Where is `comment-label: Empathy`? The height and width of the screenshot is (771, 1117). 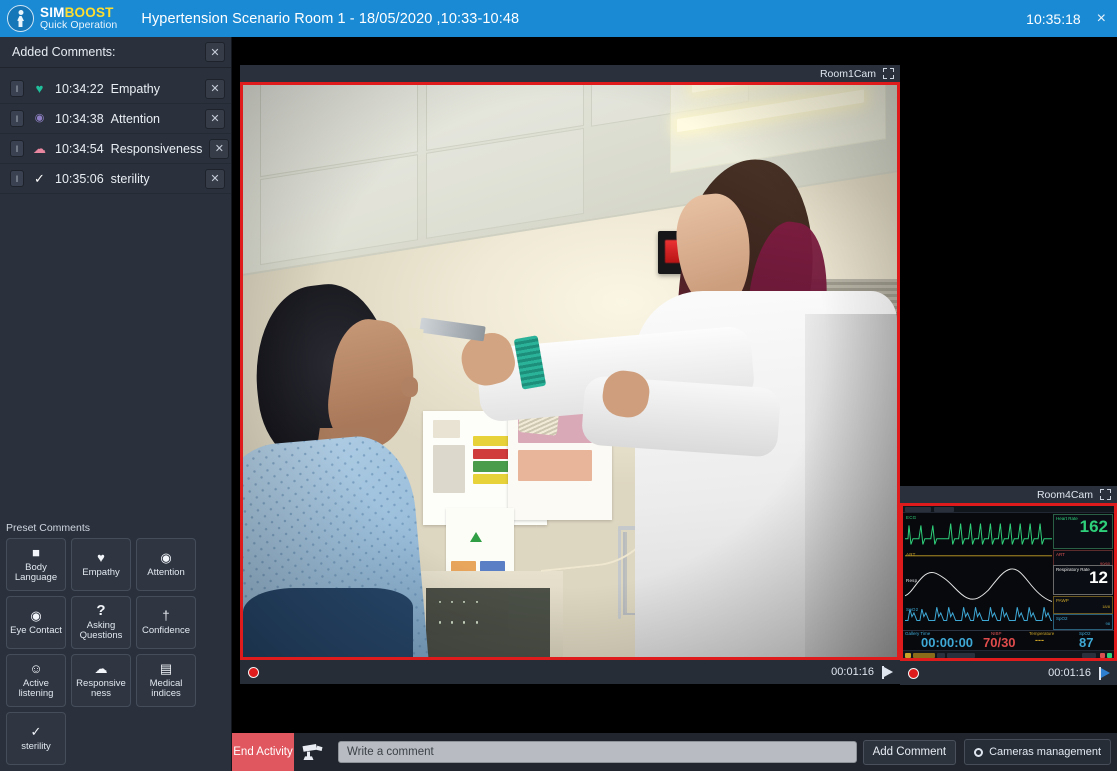 comment-label: Empathy is located at coordinates (135, 88).